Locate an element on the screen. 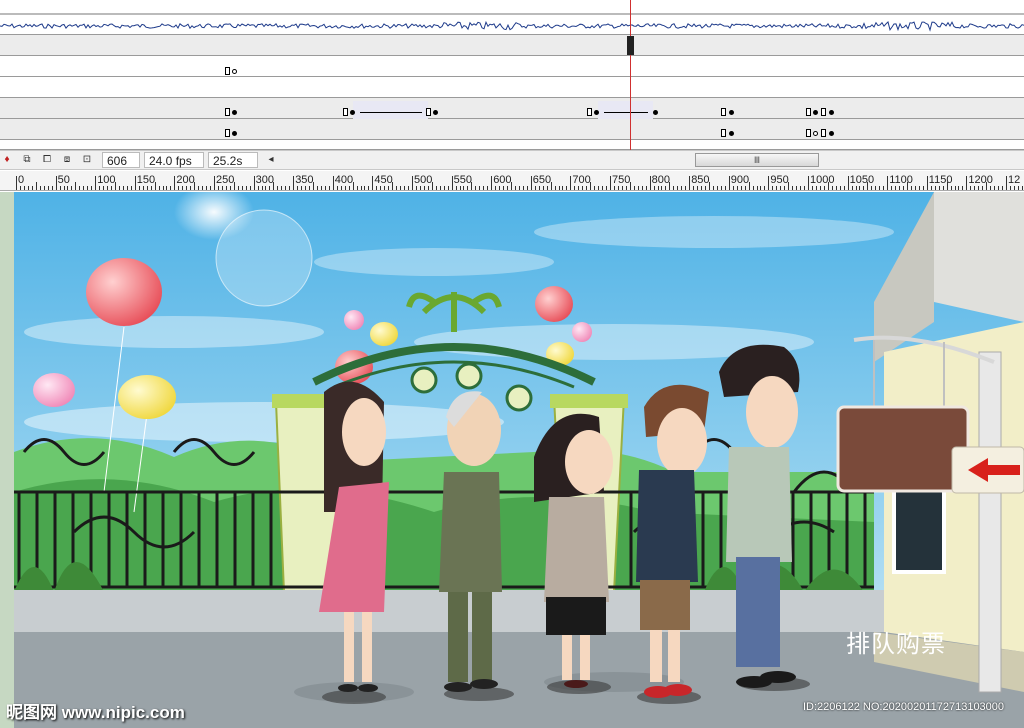  ruler-label: 750 is located at coordinates (621, 180).